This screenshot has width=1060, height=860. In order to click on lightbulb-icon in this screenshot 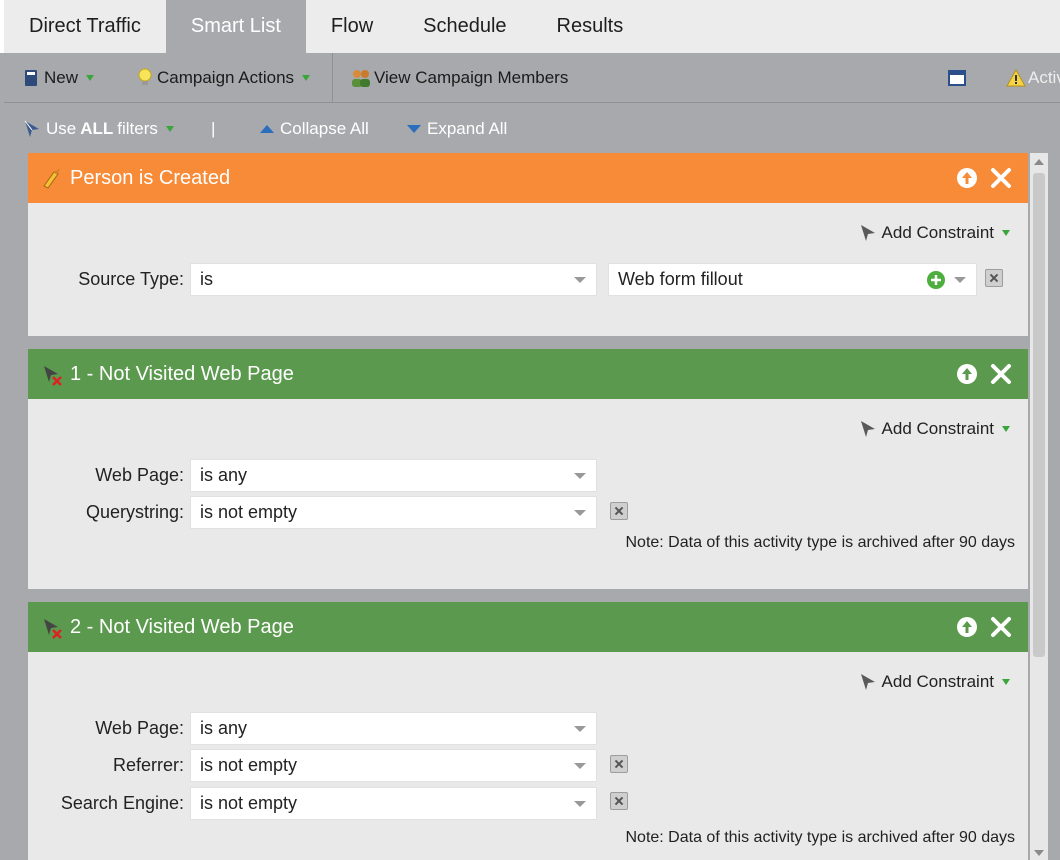, I will do `click(145, 76)`.